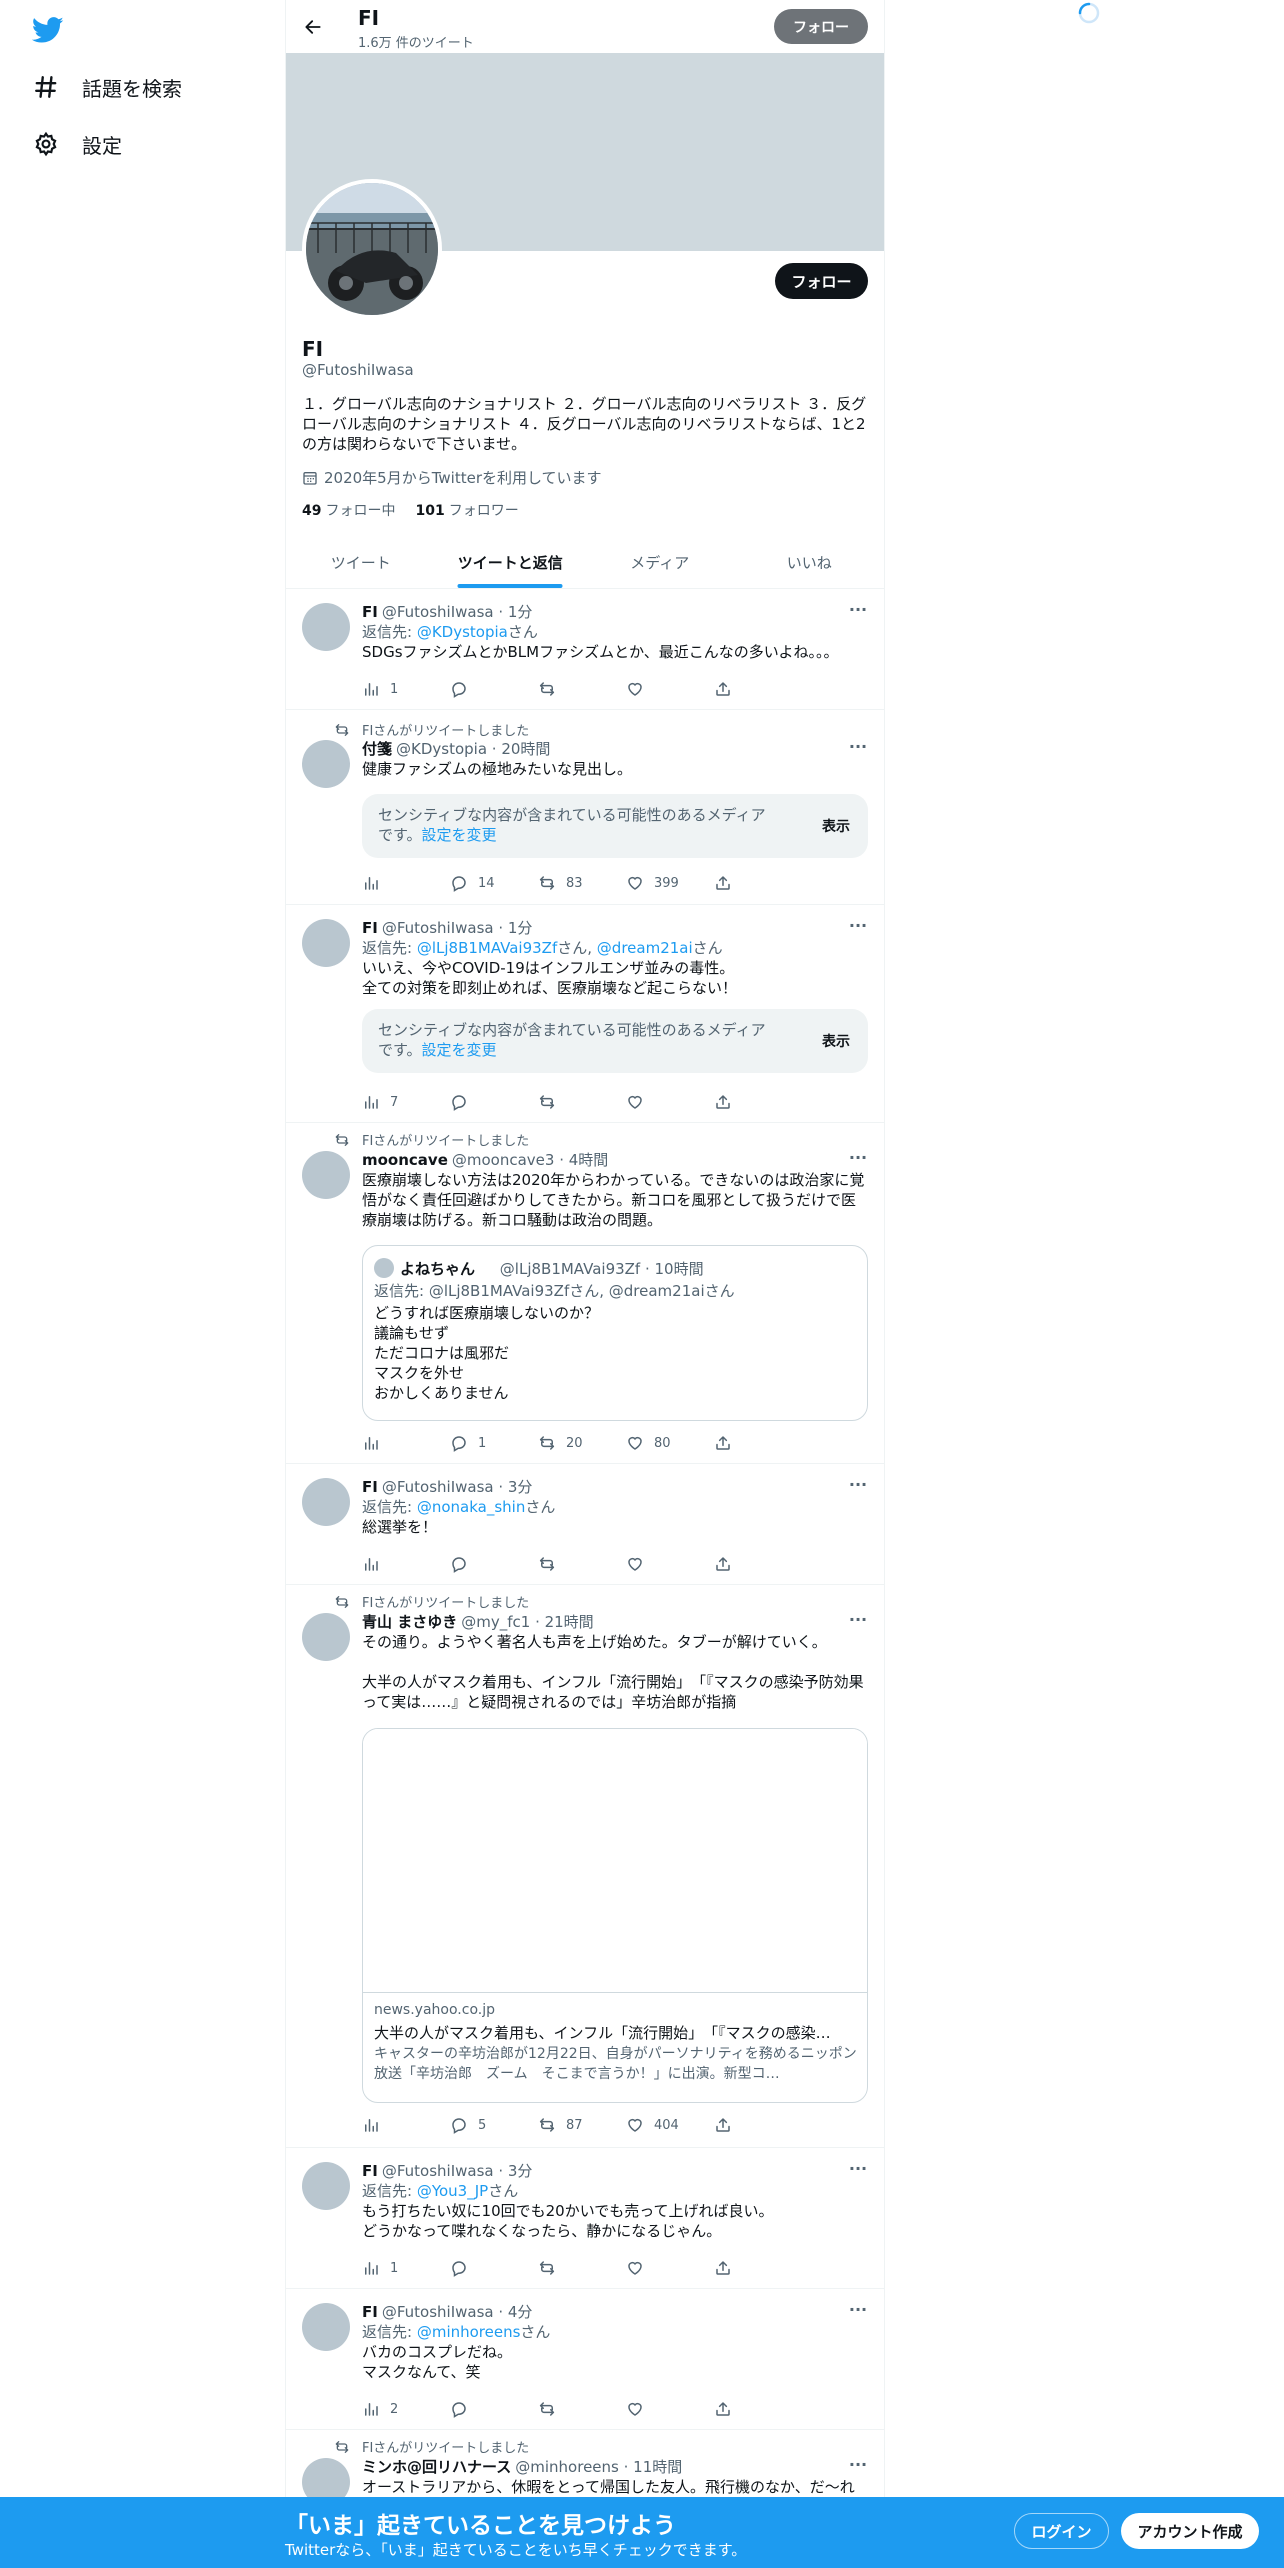 The height and width of the screenshot is (2568, 1284). What do you see at coordinates (660, 562) in the screenshot?
I see `tab-media: メディア` at bounding box center [660, 562].